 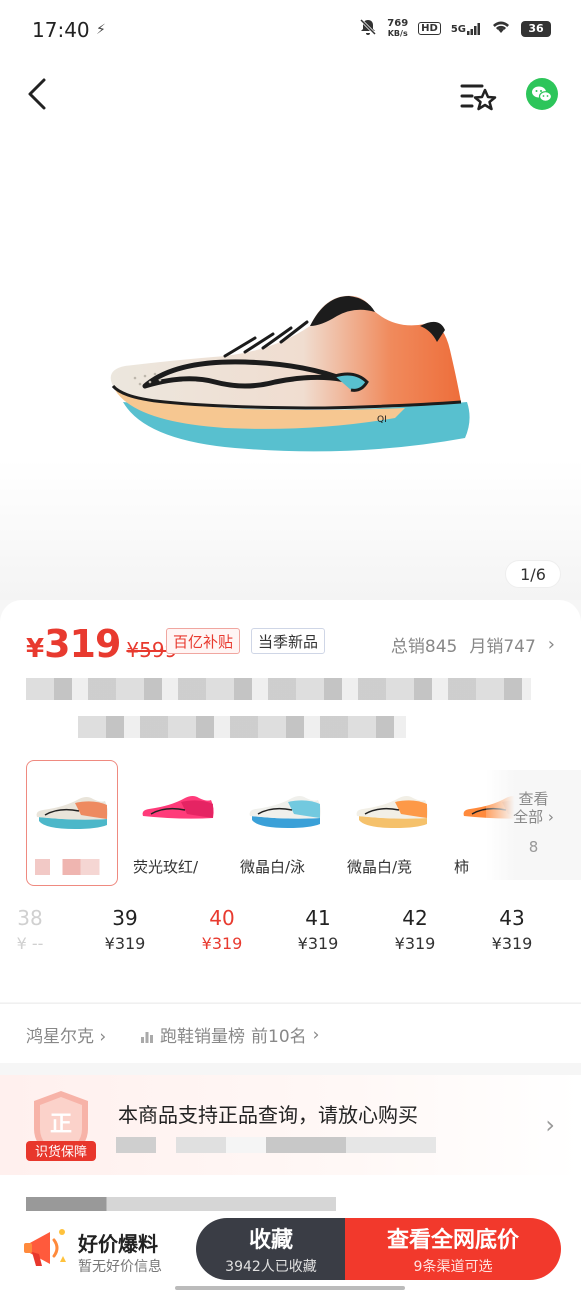 I want to click on variant-count: 8, so click(x=533, y=847).